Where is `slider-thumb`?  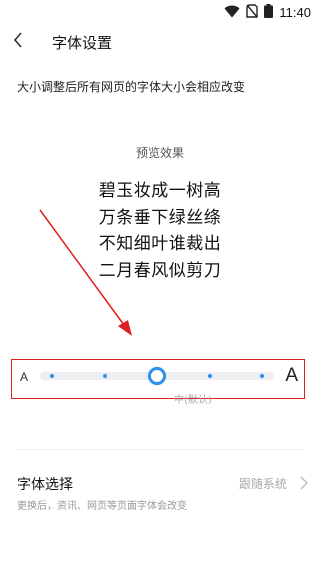
slider-thumb is located at coordinates (157, 376).